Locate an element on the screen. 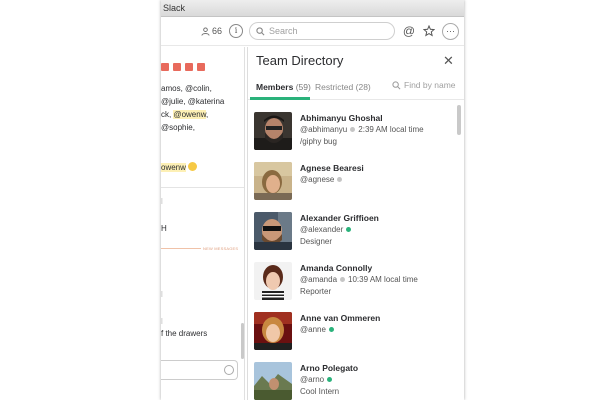  handle-text: @alexander is located at coordinates (322, 229).